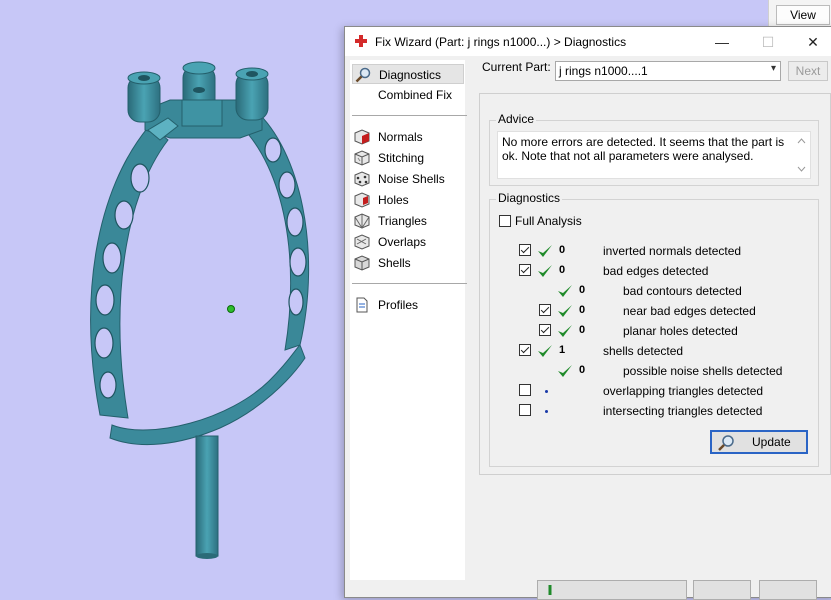 This screenshot has height=600, width=831. What do you see at coordinates (415, 95) in the screenshot?
I see `sidebar-item-label: Combined Fix` at bounding box center [415, 95].